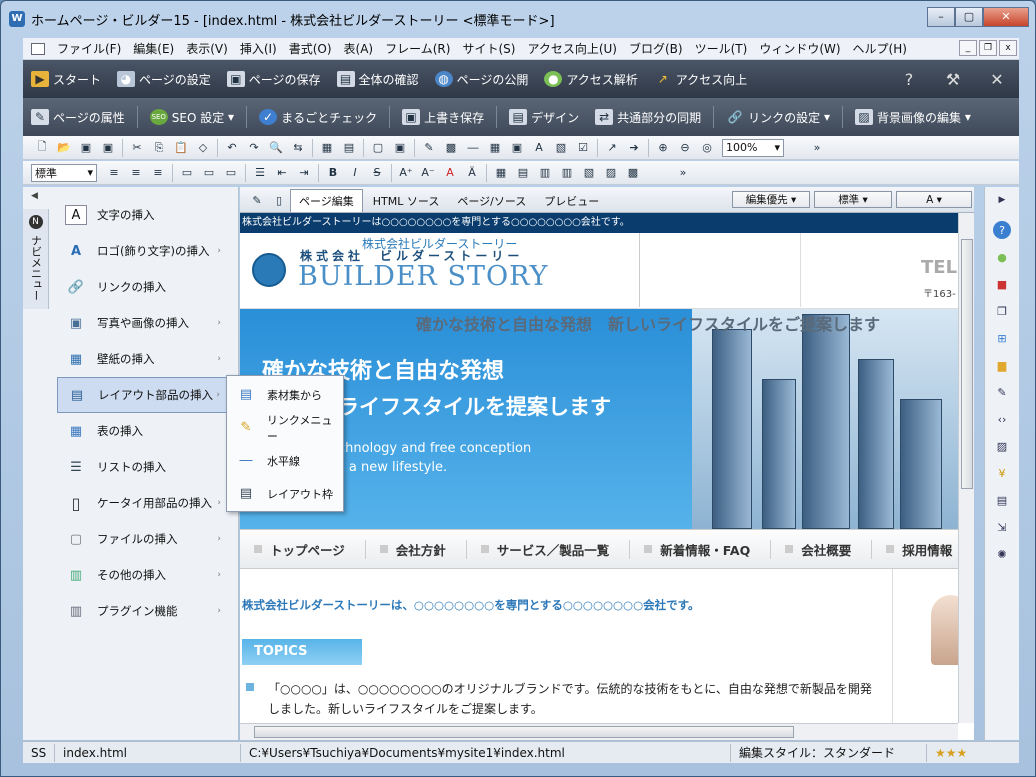 This screenshot has height=777, width=1036. I want to click on form-icon: ▣, so click(517, 148).